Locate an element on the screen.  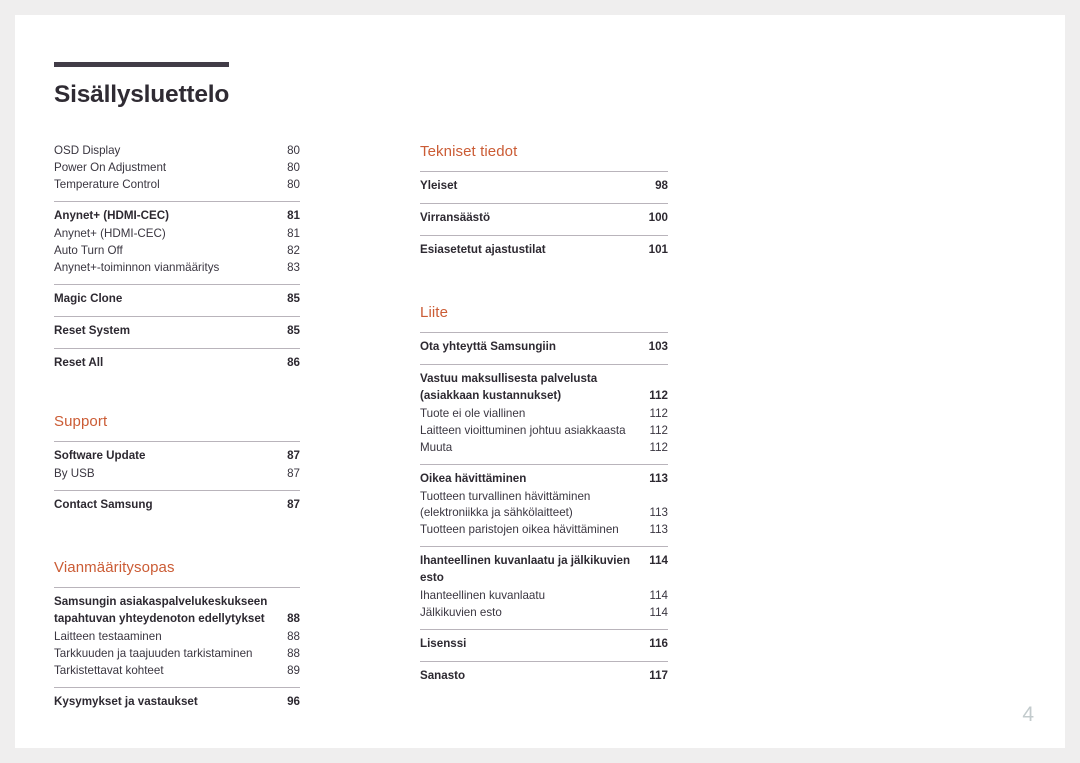
toc-entry-primary: Lisenssi 116 is located at coordinates (544, 645).